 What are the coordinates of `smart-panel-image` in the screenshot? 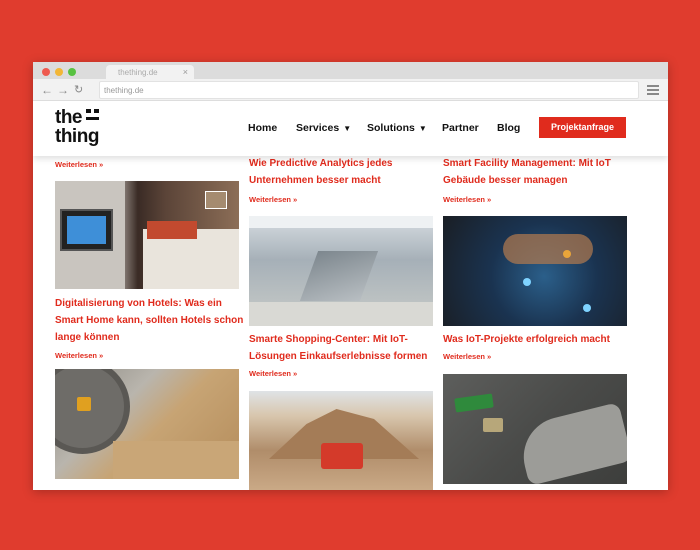 It's located at (86, 230).